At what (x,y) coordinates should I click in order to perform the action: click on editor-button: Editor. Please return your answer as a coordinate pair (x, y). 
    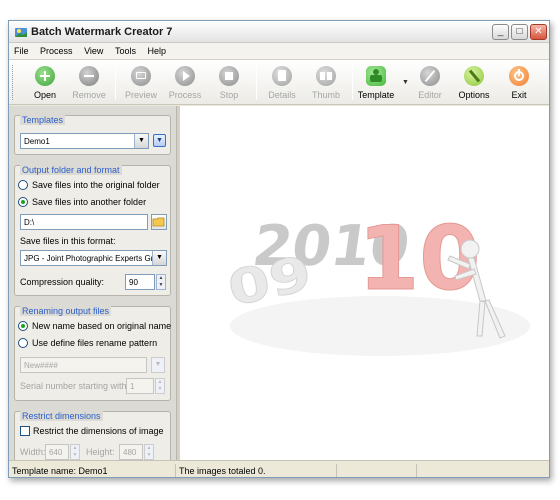
    Looking at the image, I should click on (430, 83).